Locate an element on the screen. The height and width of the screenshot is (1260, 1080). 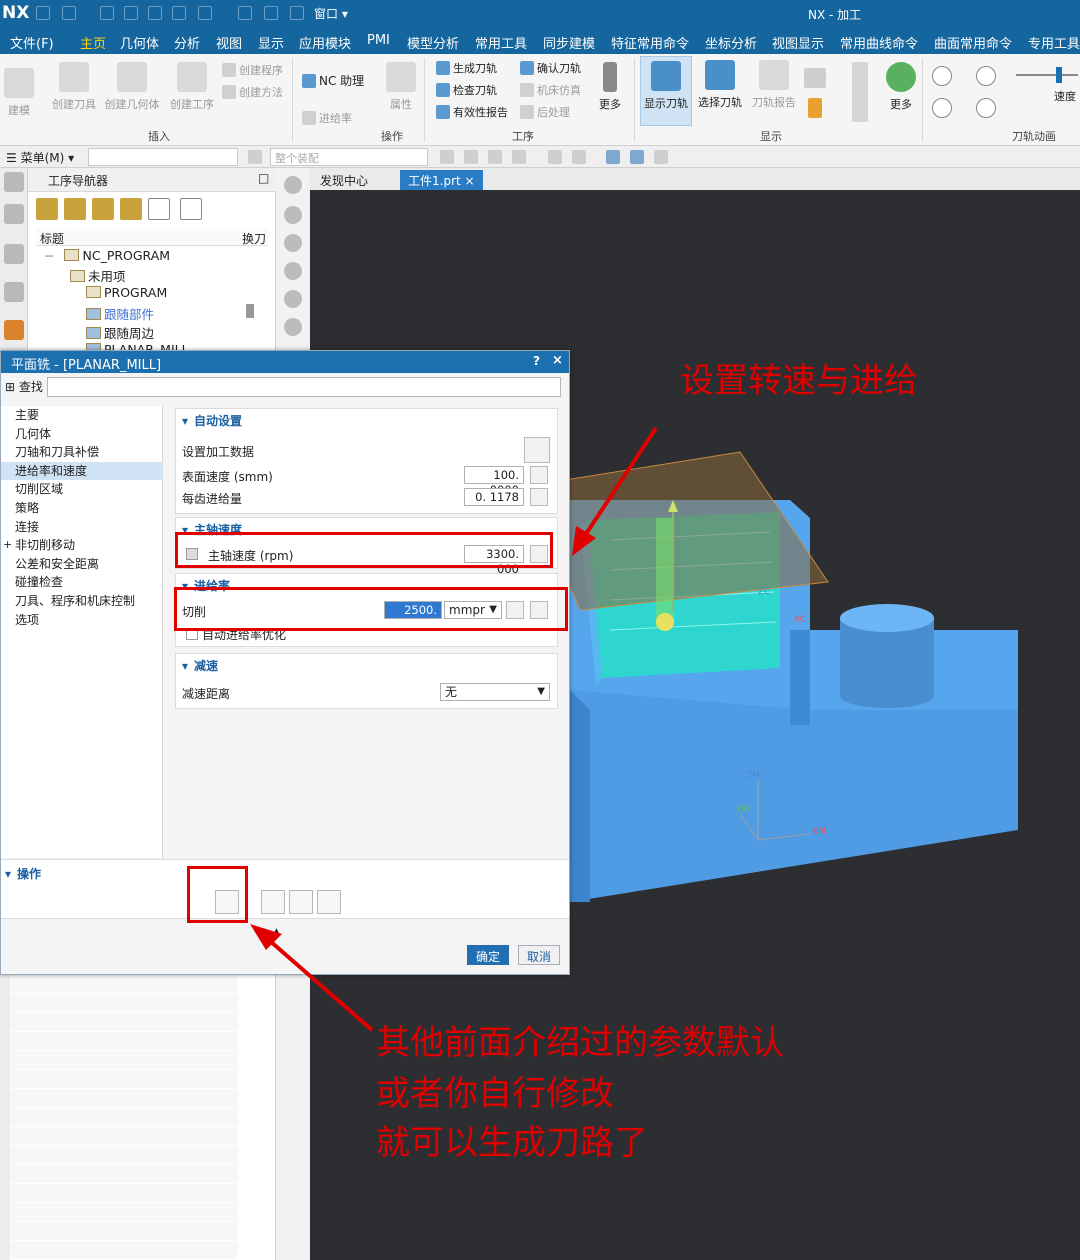
top-arrow-shaft is located at coordinates (619, 484).